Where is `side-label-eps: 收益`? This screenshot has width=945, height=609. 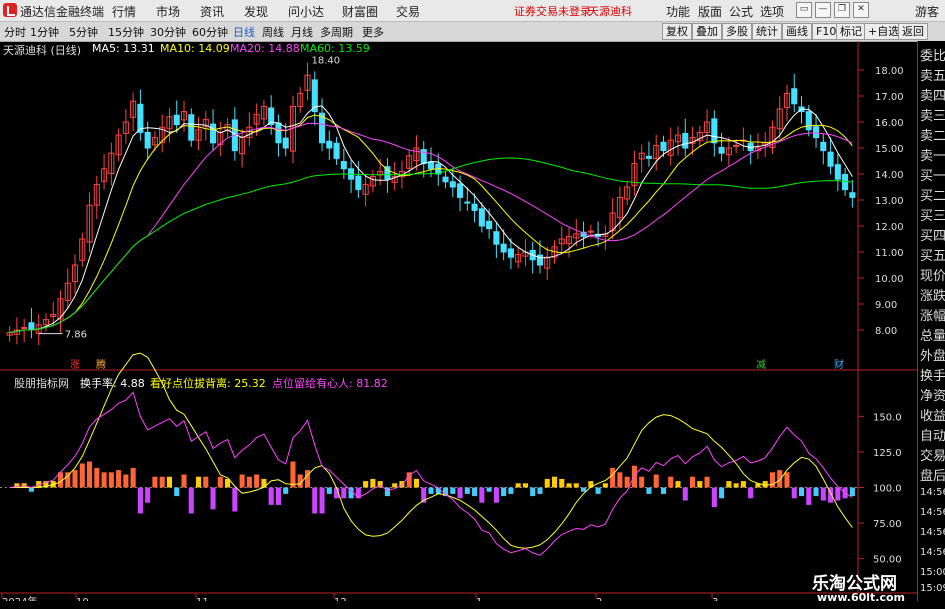
side-label-eps: 收益 is located at coordinates (932, 416).